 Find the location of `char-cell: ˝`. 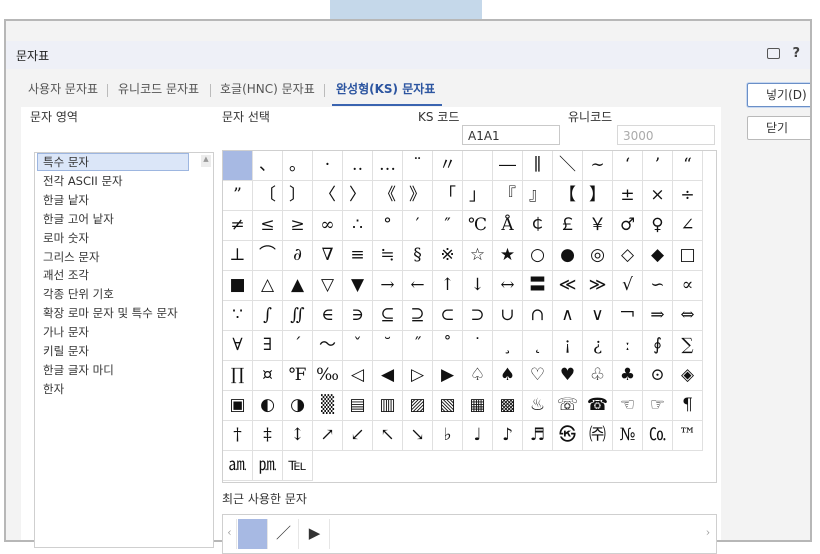

char-cell: ˝ is located at coordinates (418, 346).